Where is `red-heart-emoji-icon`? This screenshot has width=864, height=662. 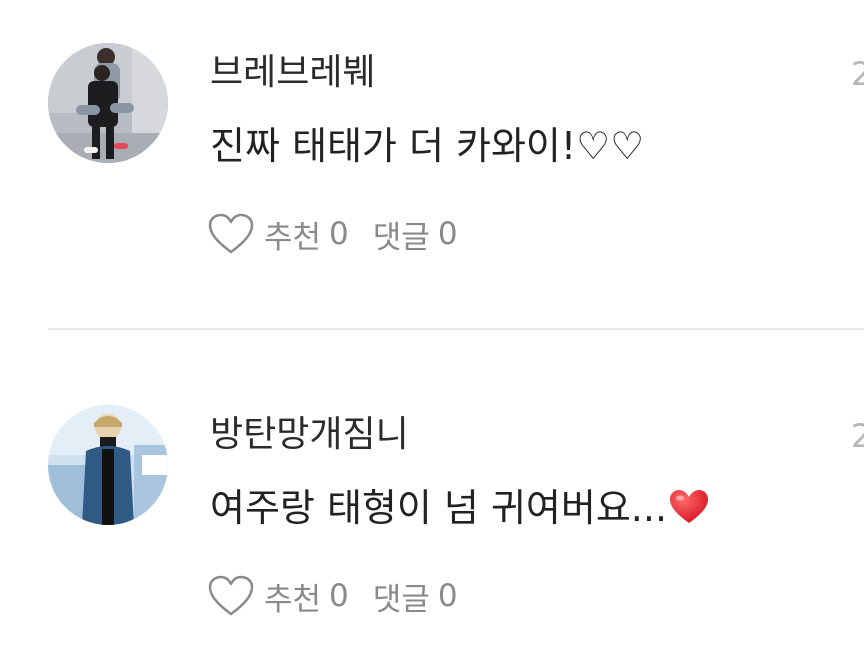 red-heart-emoji-icon is located at coordinates (689, 506).